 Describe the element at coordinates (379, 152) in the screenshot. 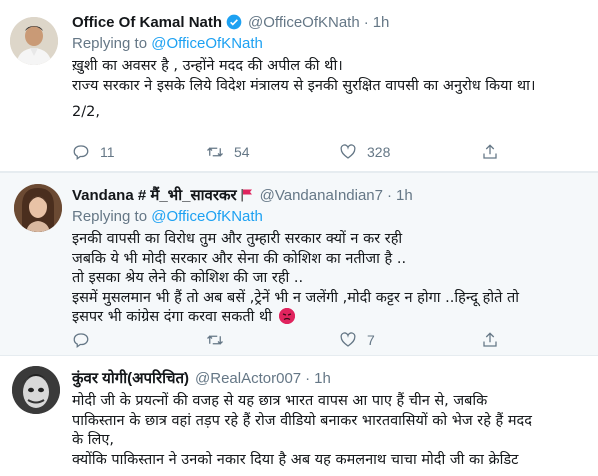

I see `like-count: 328` at that location.